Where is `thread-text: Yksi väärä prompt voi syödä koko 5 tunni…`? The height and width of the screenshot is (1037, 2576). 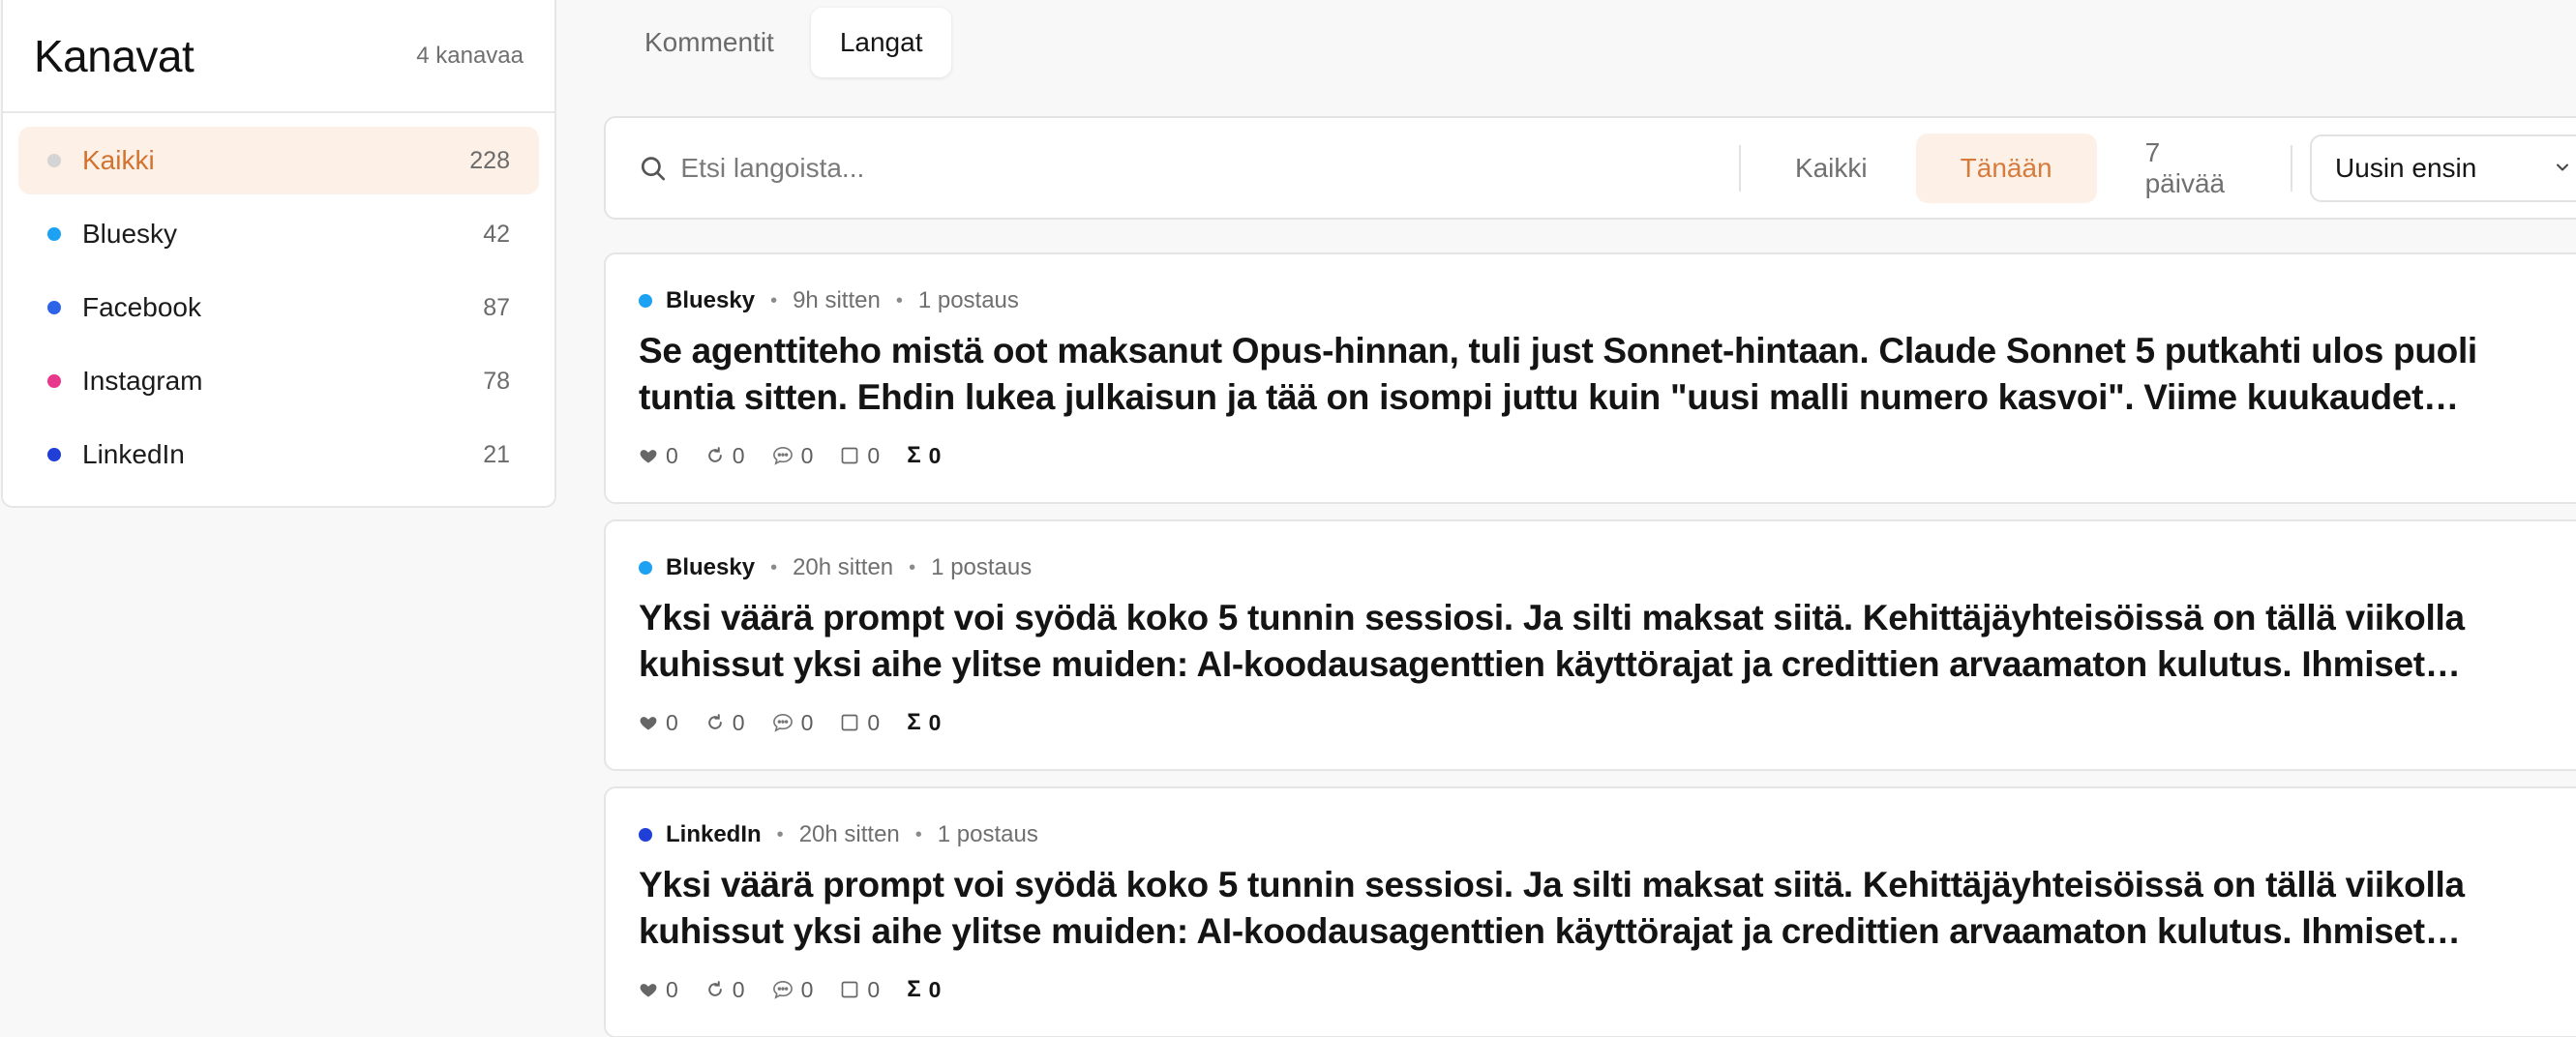
thread-text: Yksi väärä prompt voi syödä koko 5 tunni… is located at coordinates (1552, 641).